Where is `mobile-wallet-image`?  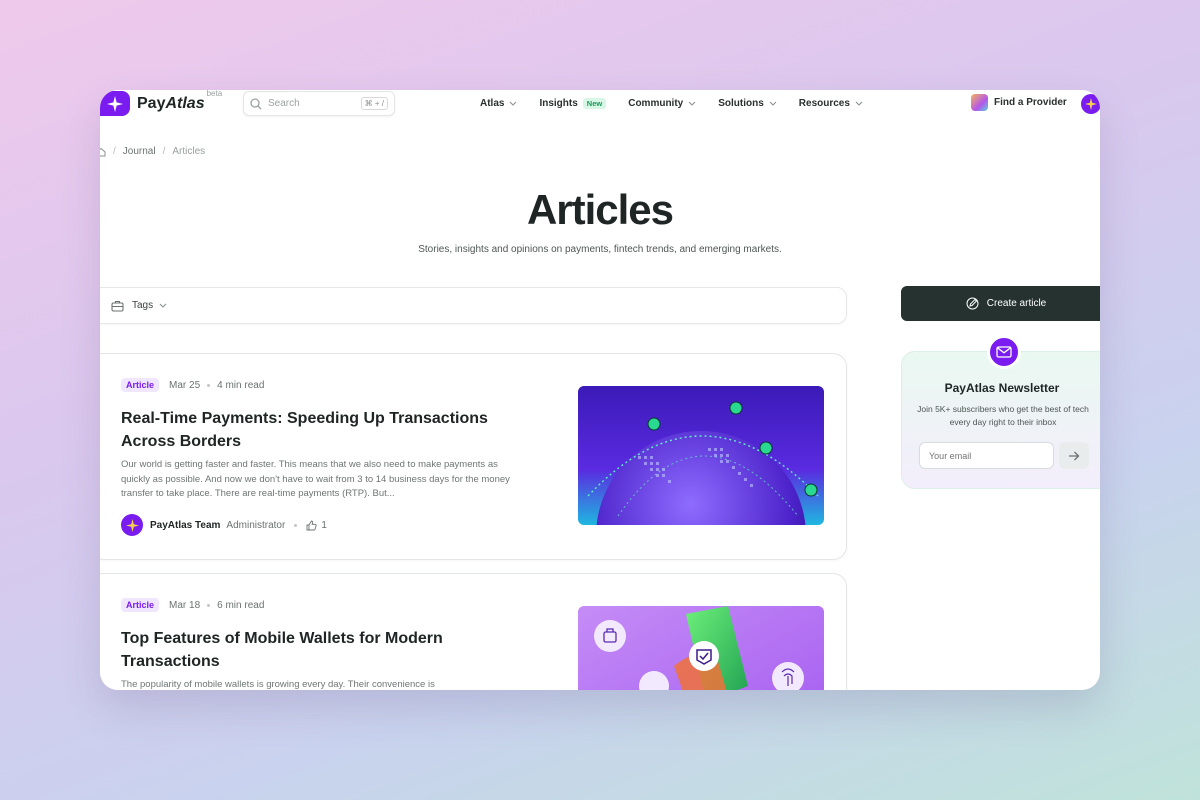
mobile-wallet-image is located at coordinates (701, 648).